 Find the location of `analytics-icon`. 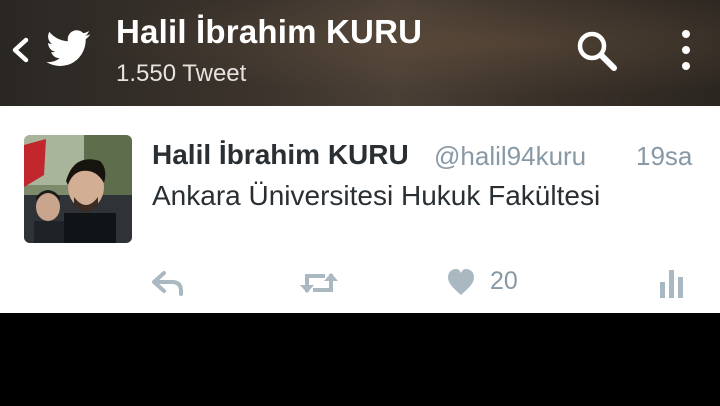

analytics-icon is located at coordinates (674, 283).